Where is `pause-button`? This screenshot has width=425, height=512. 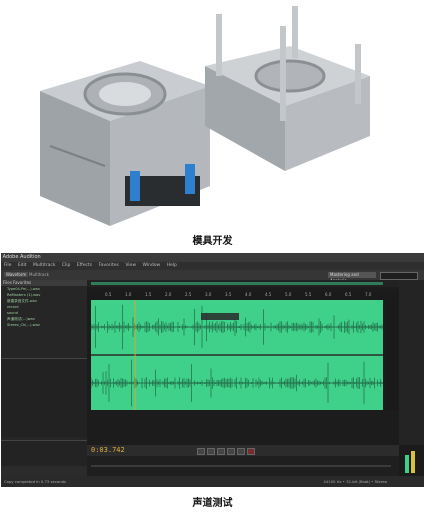 pause-button is located at coordinates (221, 451).